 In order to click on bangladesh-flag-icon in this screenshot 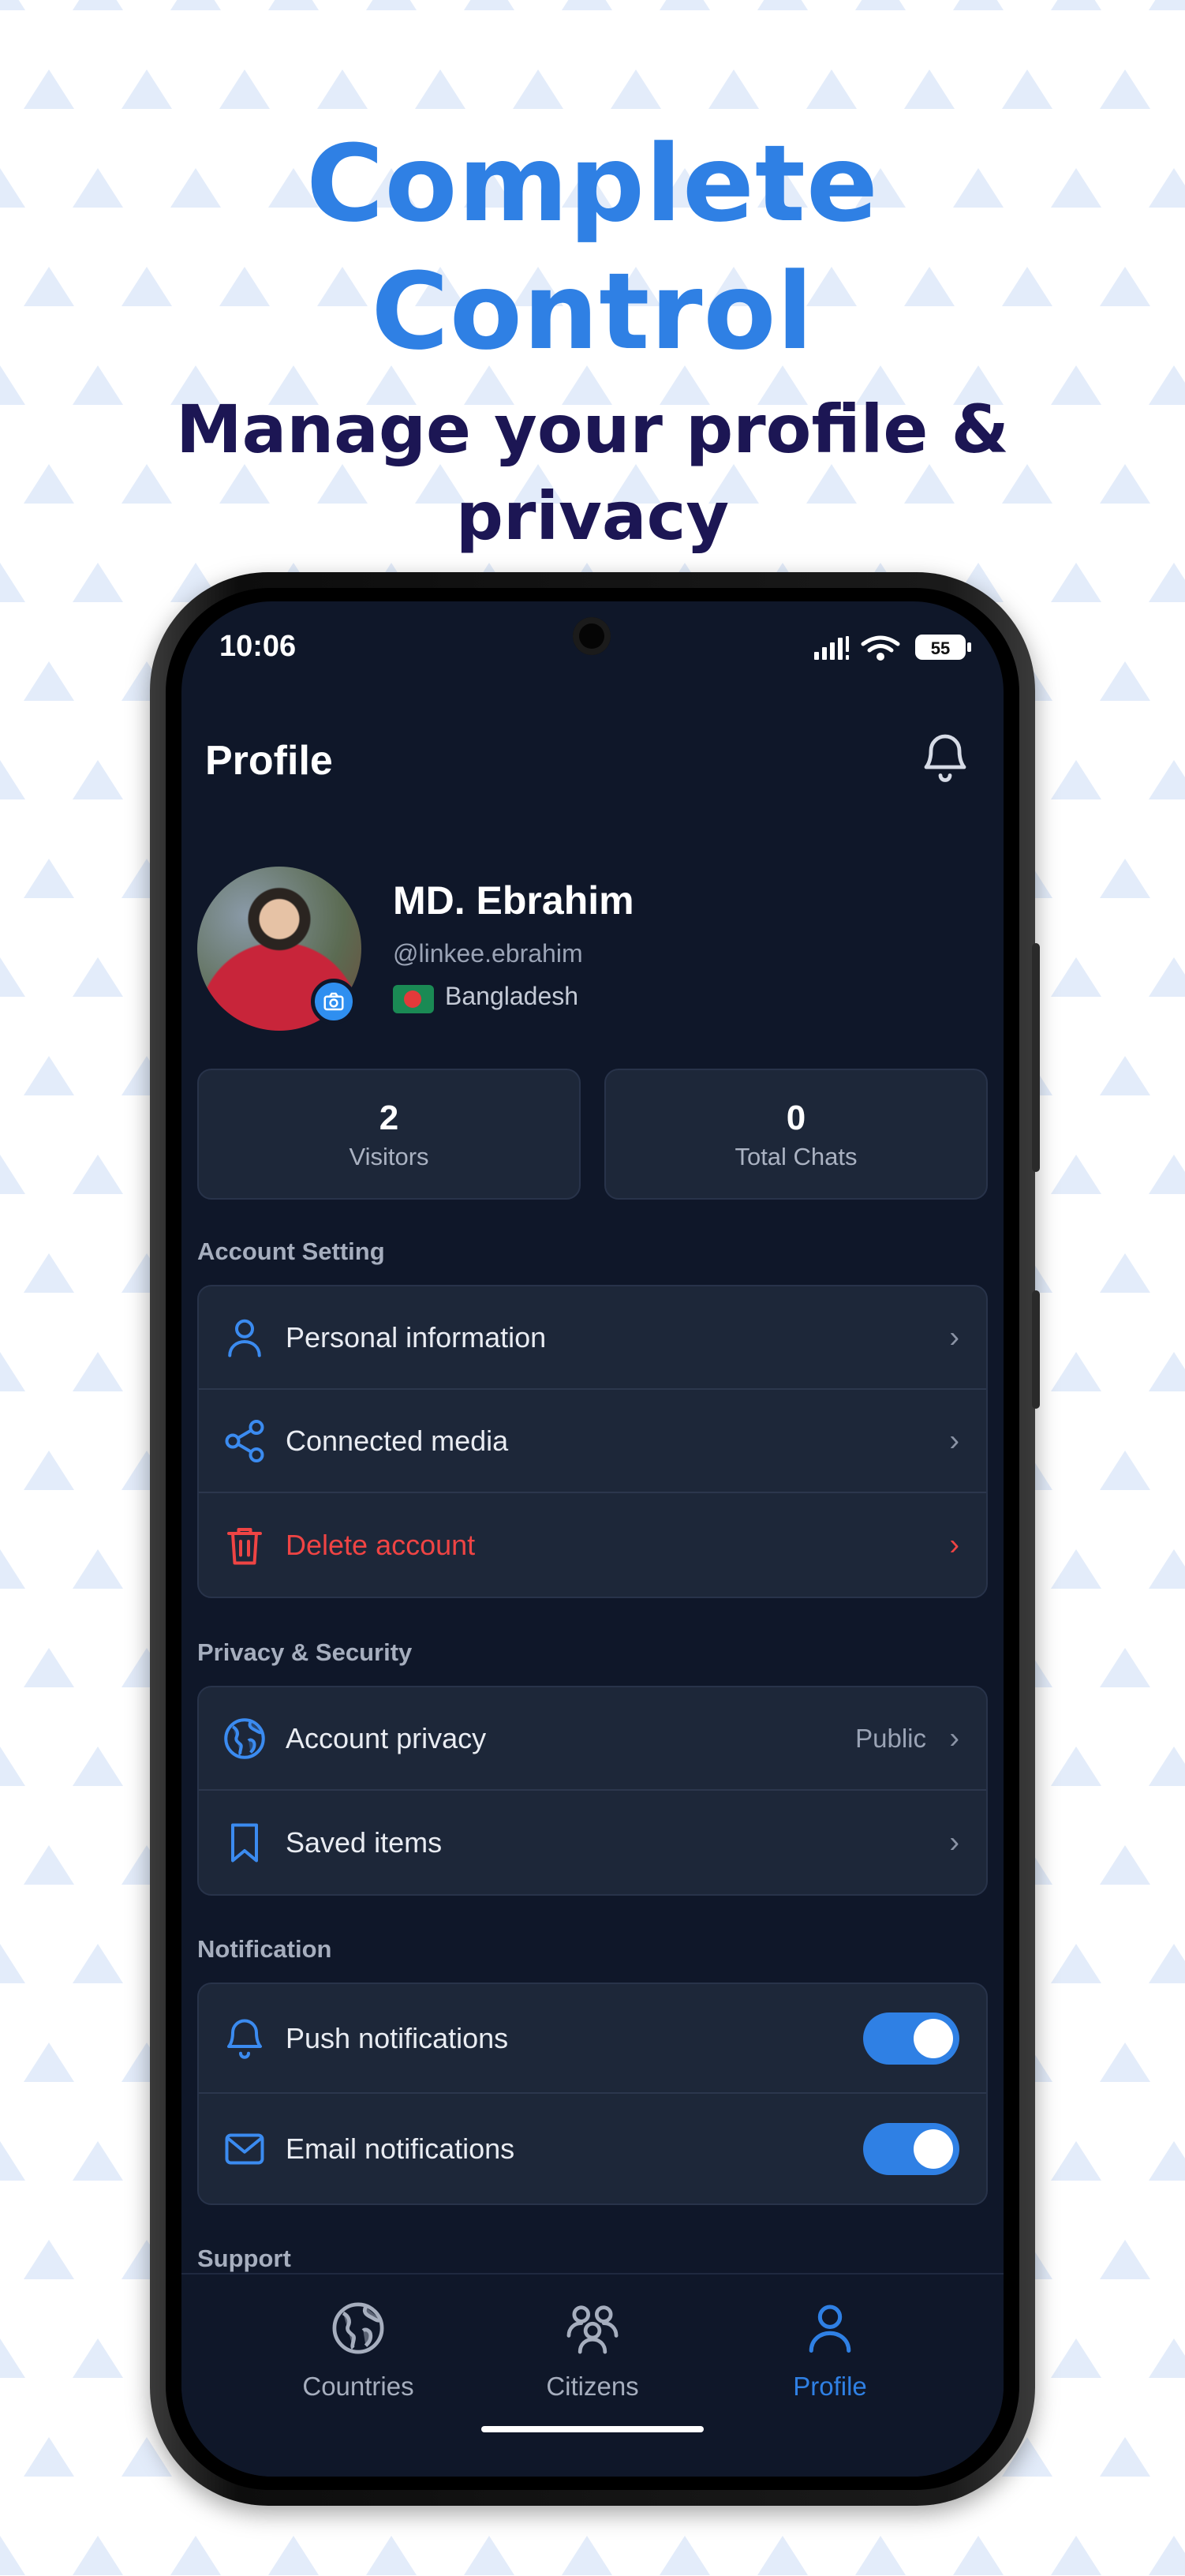, I will do `click(414, 999)`.